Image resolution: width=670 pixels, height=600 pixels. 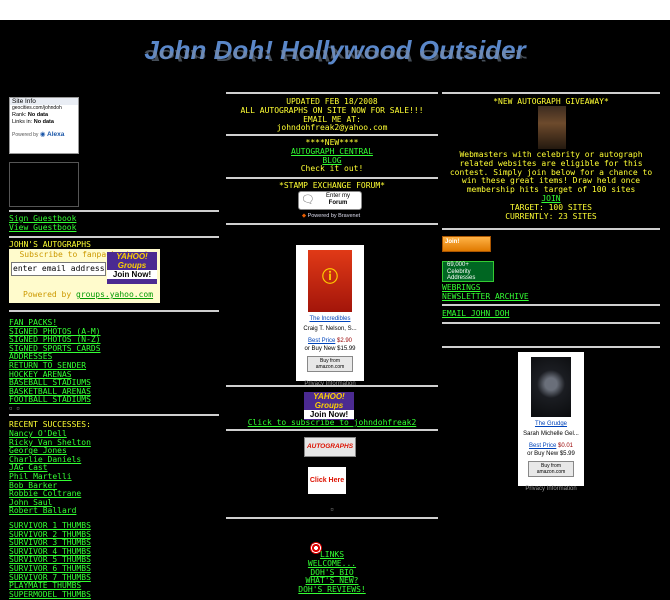 What do you see at coordinates (44, 184) in the screenshot?
I see `empty-widget` at bounding box center [44, 184].